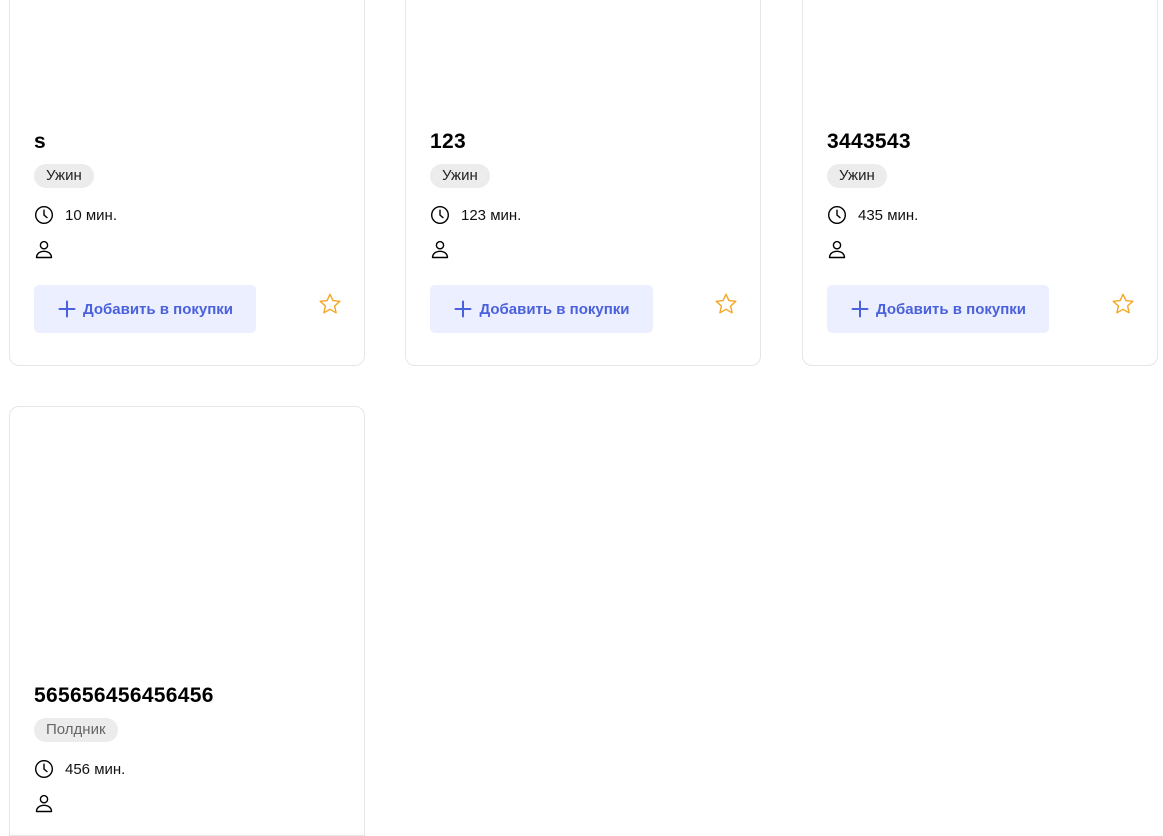 This screenshot has width=1163, height=836. What do you see at coordinates (888, 215) in the screenshot?
I see `cook-time-value: 435 мин.` at bounding box center [888, 215].